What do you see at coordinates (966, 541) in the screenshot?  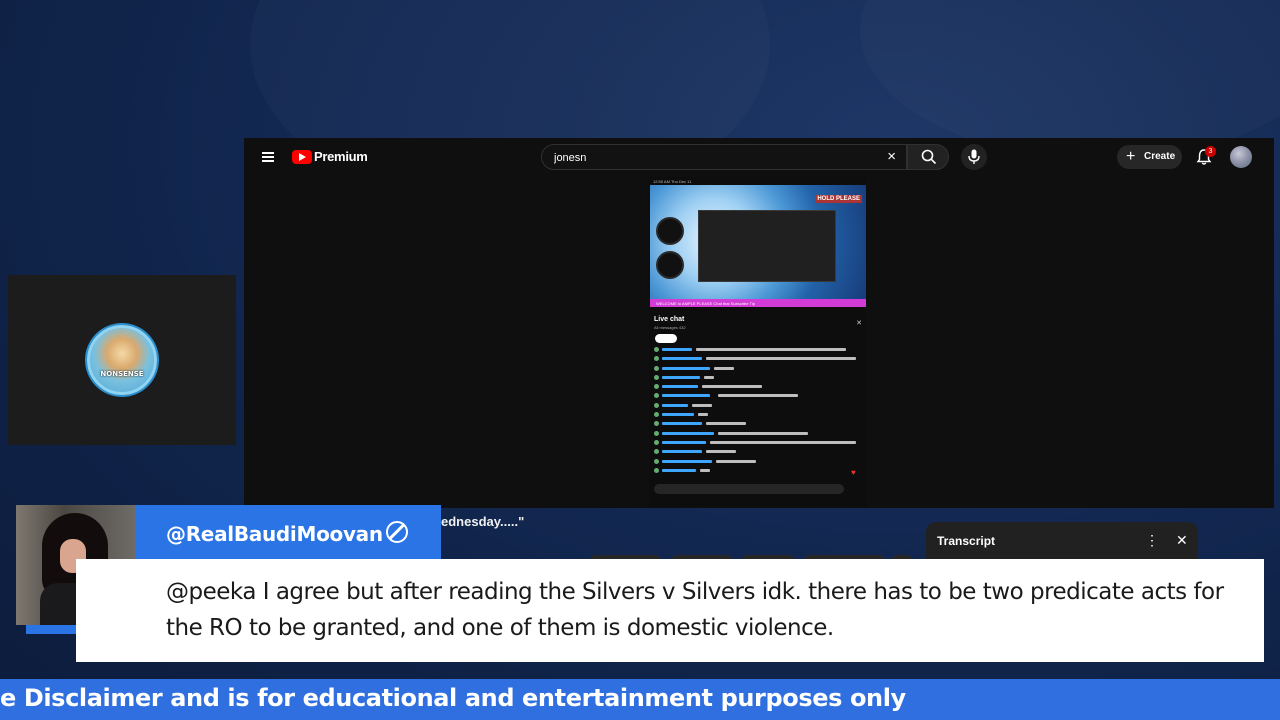 I see `transcript-title: Transcript` at bounding box center [966, 541].